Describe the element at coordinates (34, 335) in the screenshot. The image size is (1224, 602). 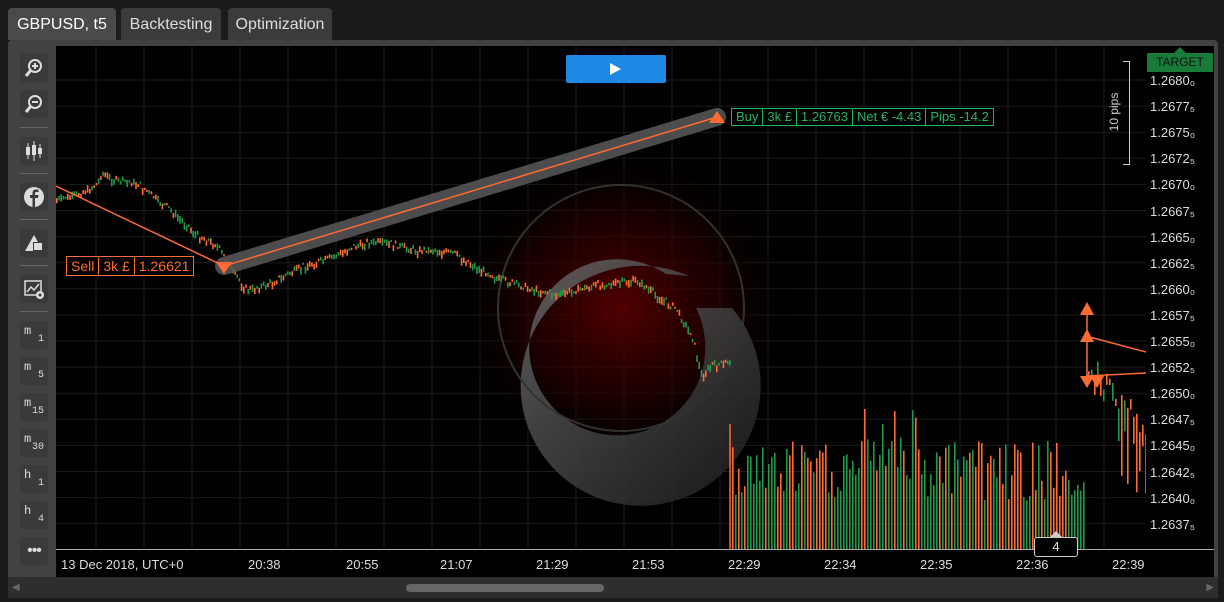
I see `timeframe-m1-button: m1` at that location.